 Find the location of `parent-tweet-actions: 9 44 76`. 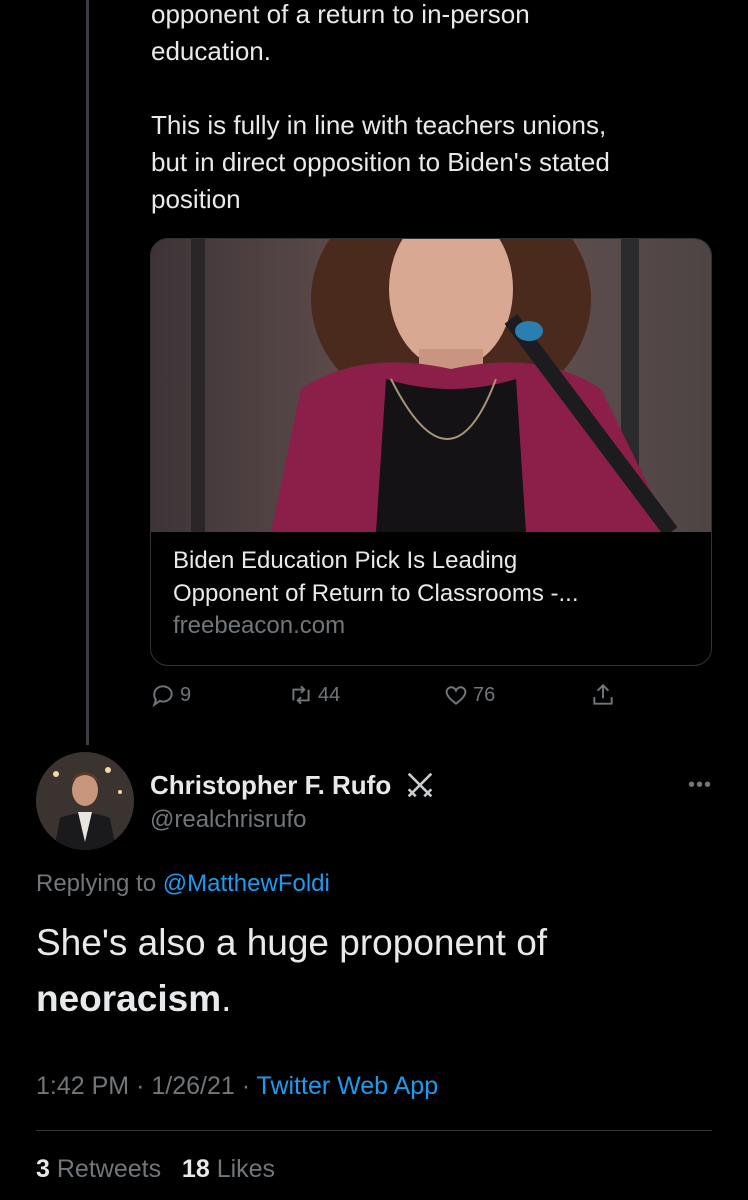

parent-tweet-actions: 9 44 76 is located at coordinates (385, 699).